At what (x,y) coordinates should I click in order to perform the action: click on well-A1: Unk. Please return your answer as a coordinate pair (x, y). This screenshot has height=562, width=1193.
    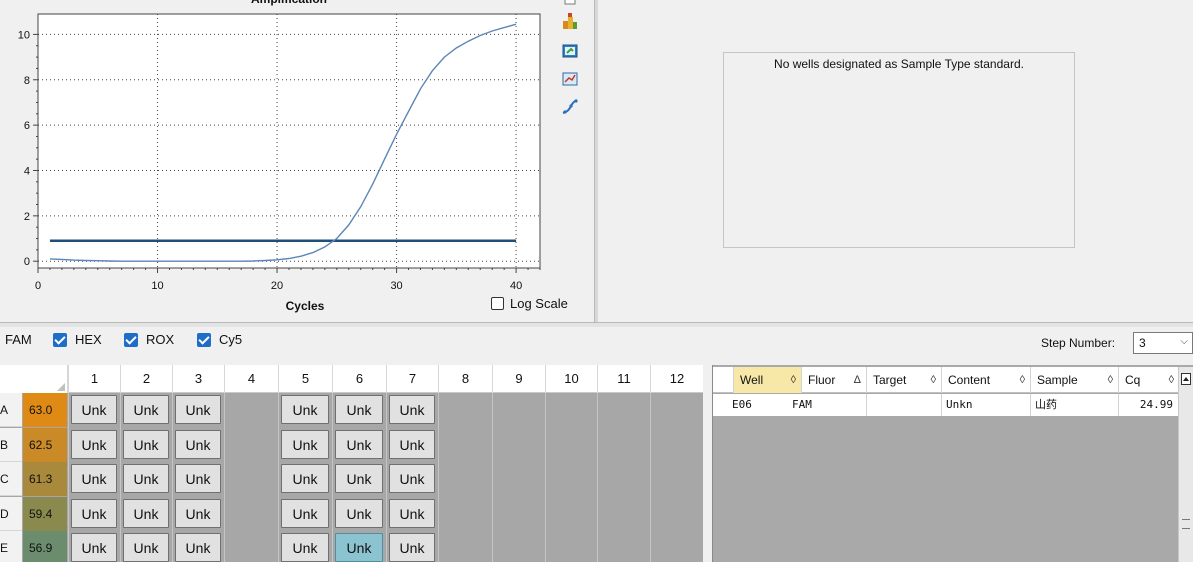
    Looking at the image, I should click on (94, 410).